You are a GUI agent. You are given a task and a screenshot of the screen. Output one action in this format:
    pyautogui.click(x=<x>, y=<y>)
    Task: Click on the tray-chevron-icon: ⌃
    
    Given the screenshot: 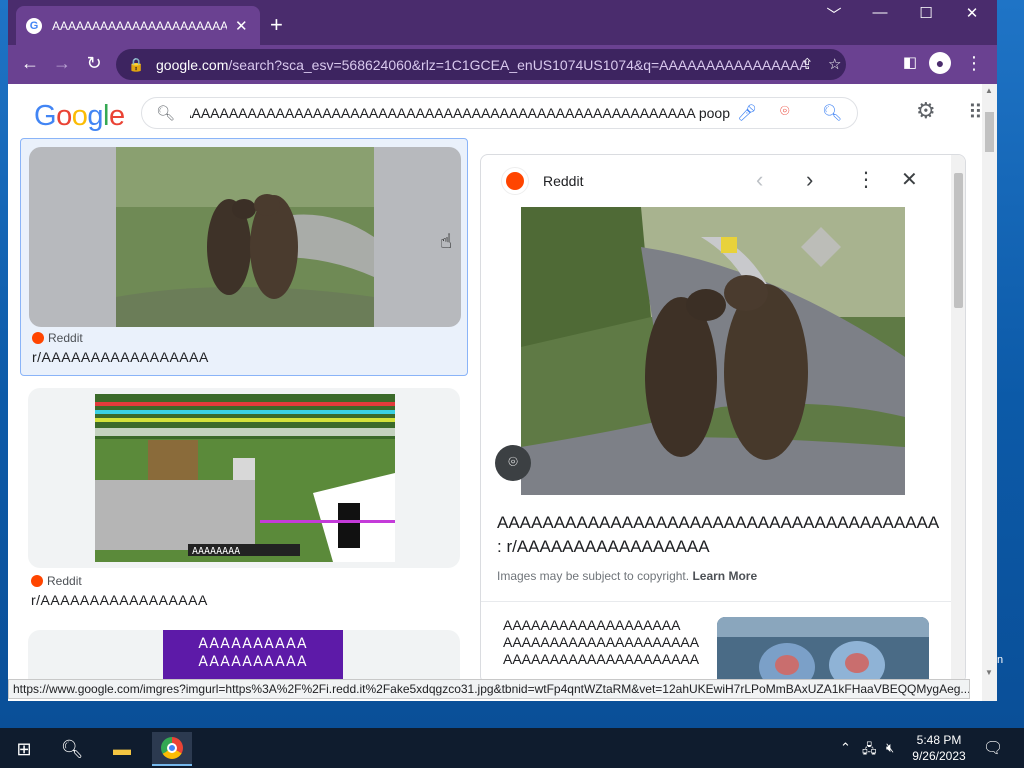 What is the action you would take?
    pyautogui.click(x=845, y=748)
    